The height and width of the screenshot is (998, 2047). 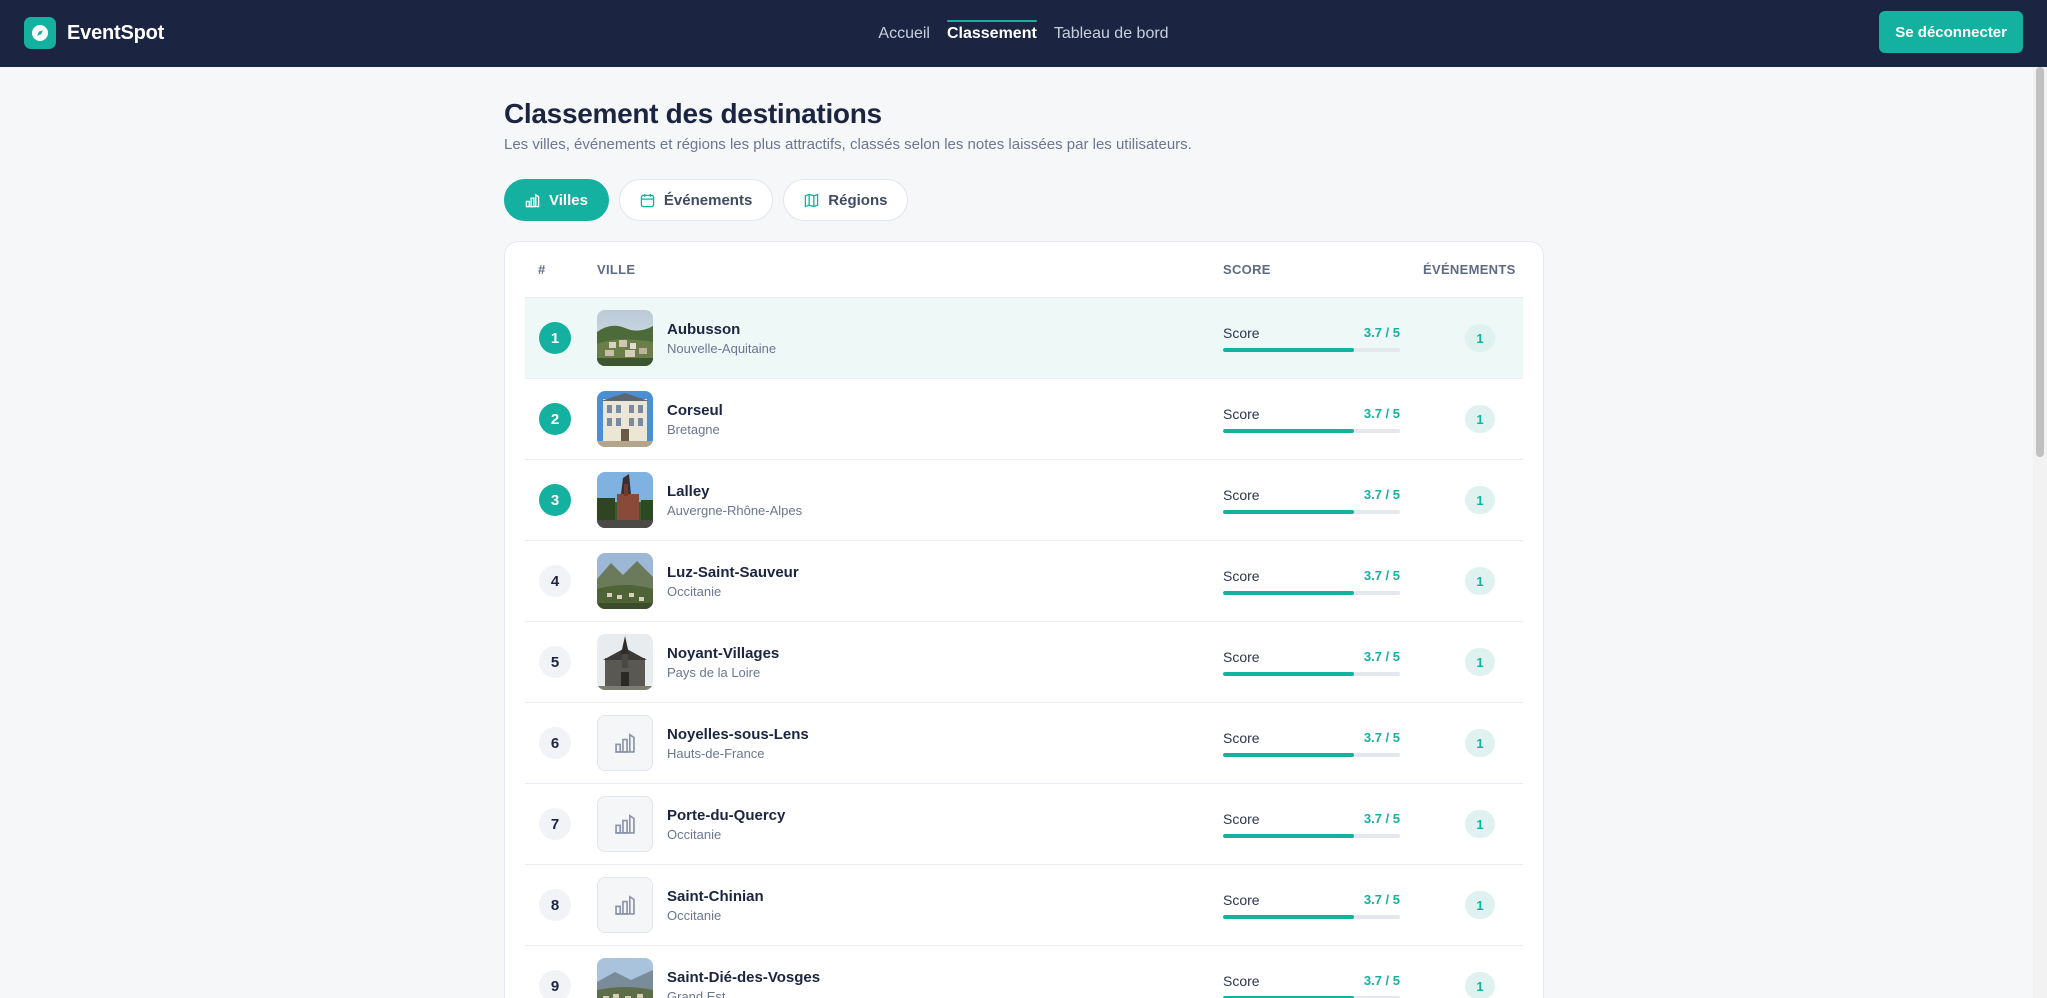 What do you see at coordinates (555, 419) in the screenshot?
I see `rank-badge: 2` at bounding box center [555, 419].